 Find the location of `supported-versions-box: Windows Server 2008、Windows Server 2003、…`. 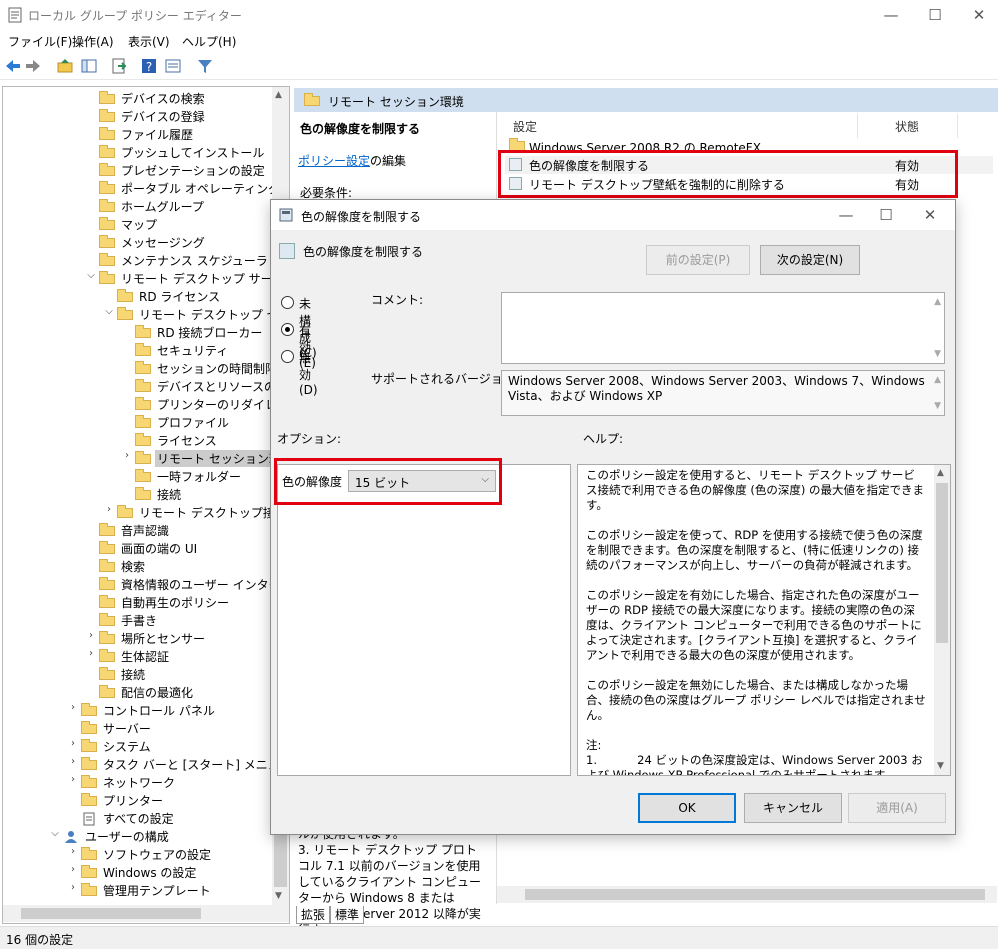

supported-versions-box: Windows Server 2008、Windows Server 2003、… is located at coordinates (723, 393).